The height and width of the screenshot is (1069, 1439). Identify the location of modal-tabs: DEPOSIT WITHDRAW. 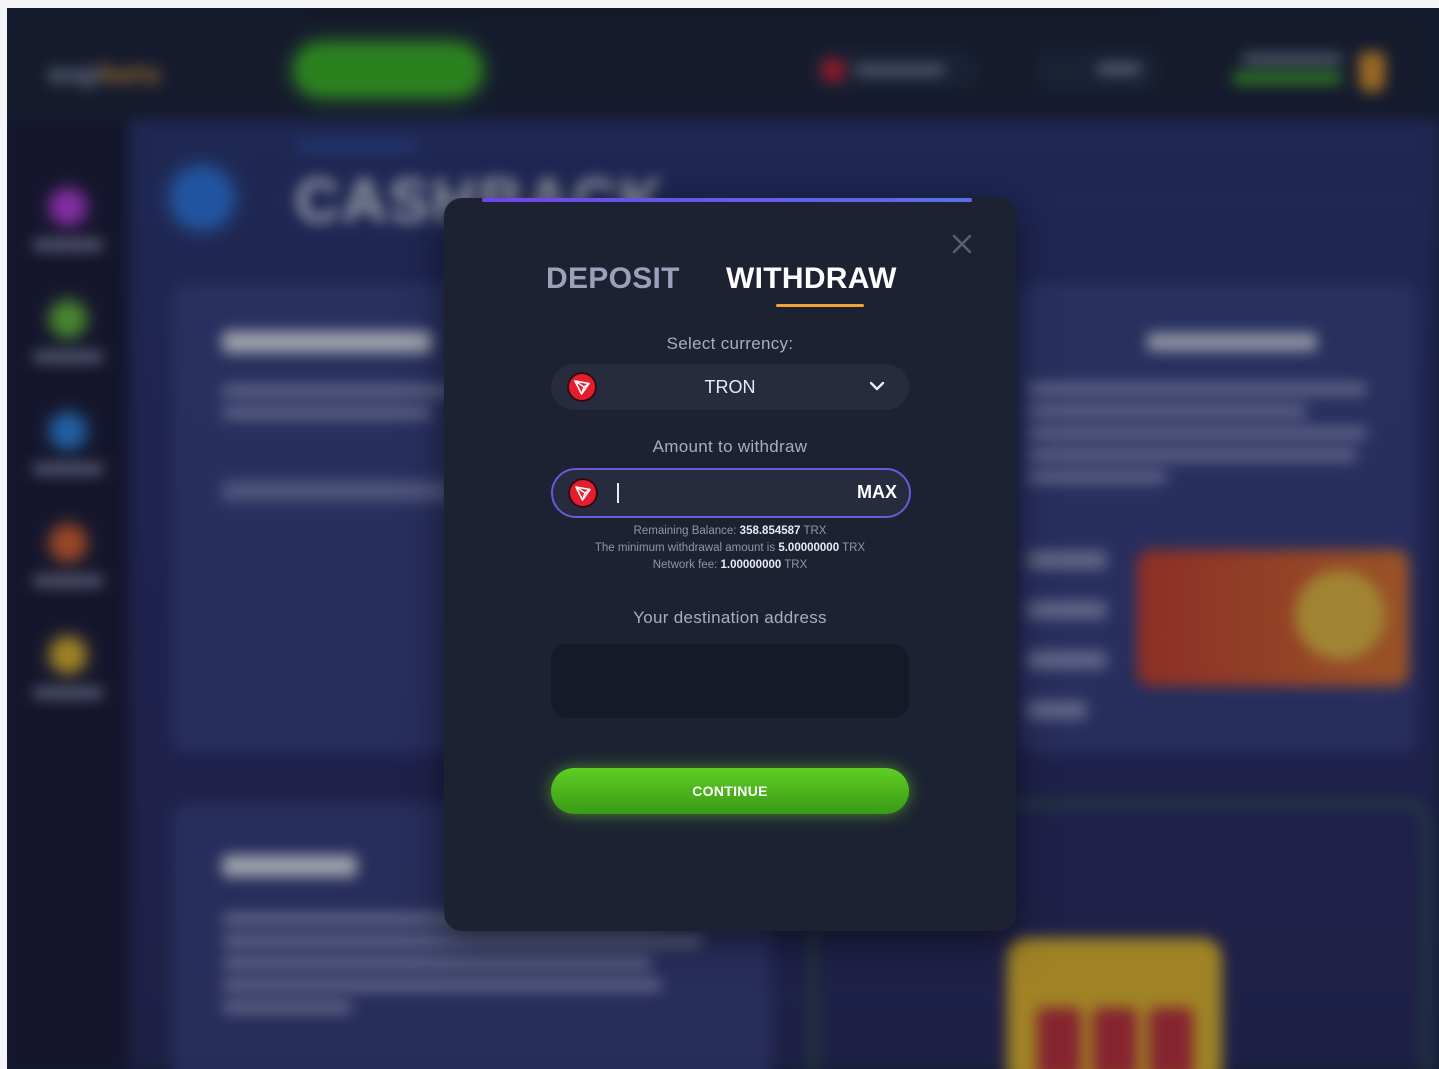
(730, 287).